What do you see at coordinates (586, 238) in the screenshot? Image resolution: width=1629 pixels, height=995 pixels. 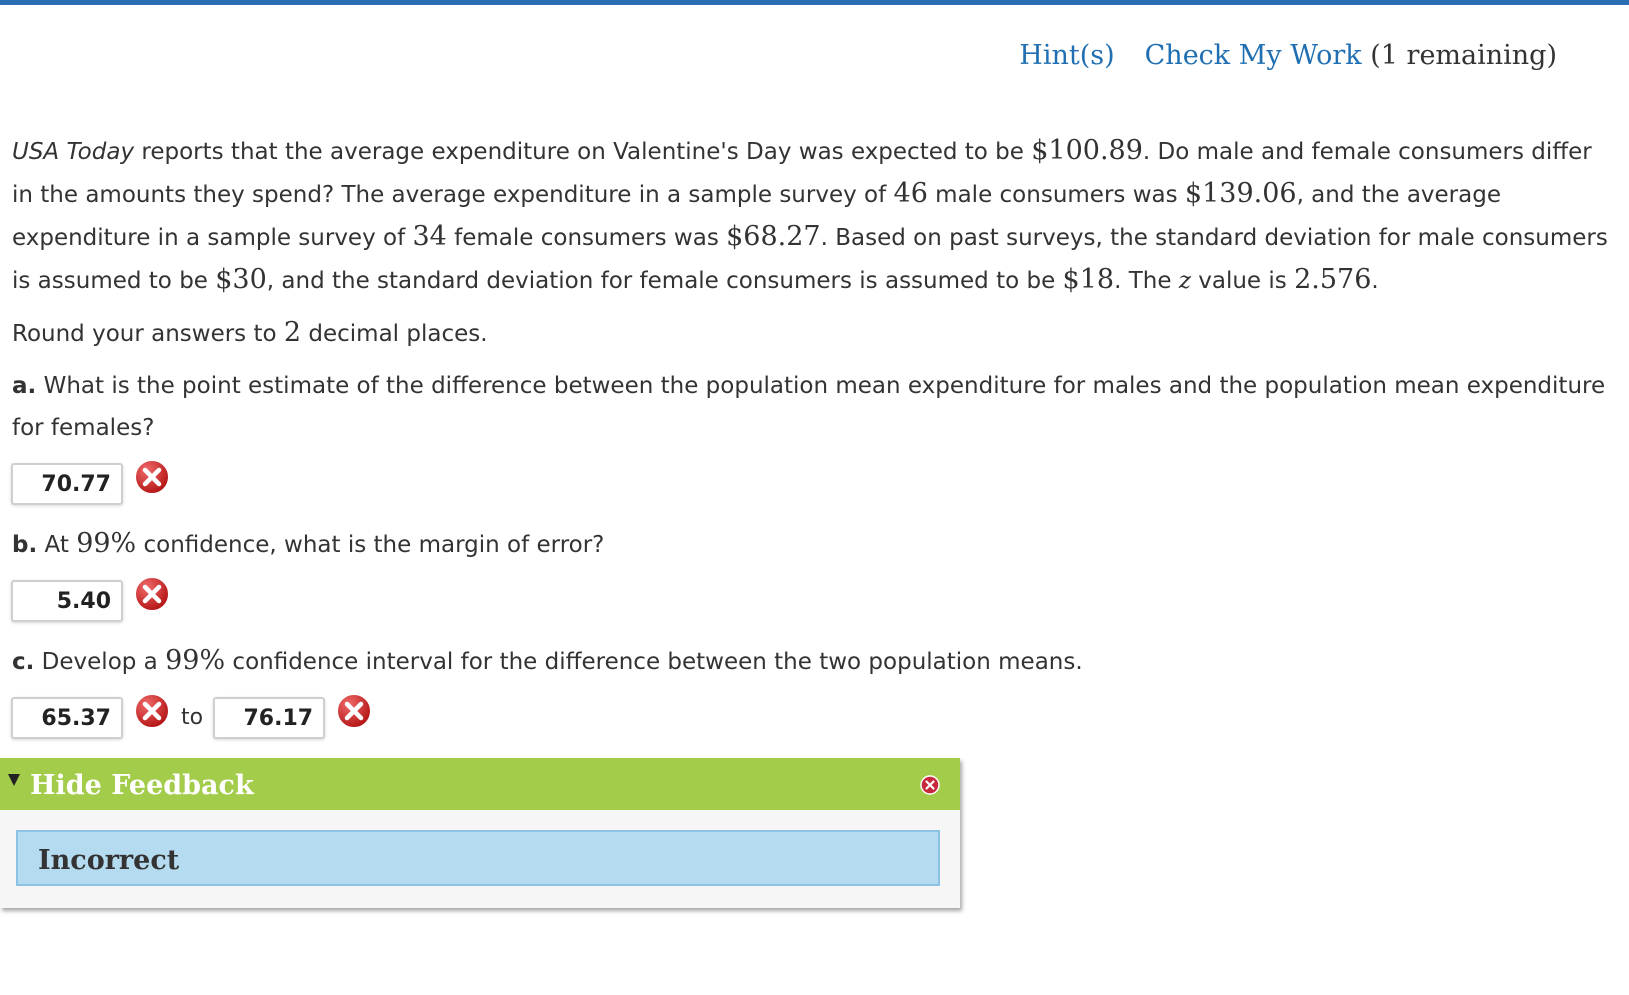 I see `problem-text: female consumers was` at bounding box center [586, 238].